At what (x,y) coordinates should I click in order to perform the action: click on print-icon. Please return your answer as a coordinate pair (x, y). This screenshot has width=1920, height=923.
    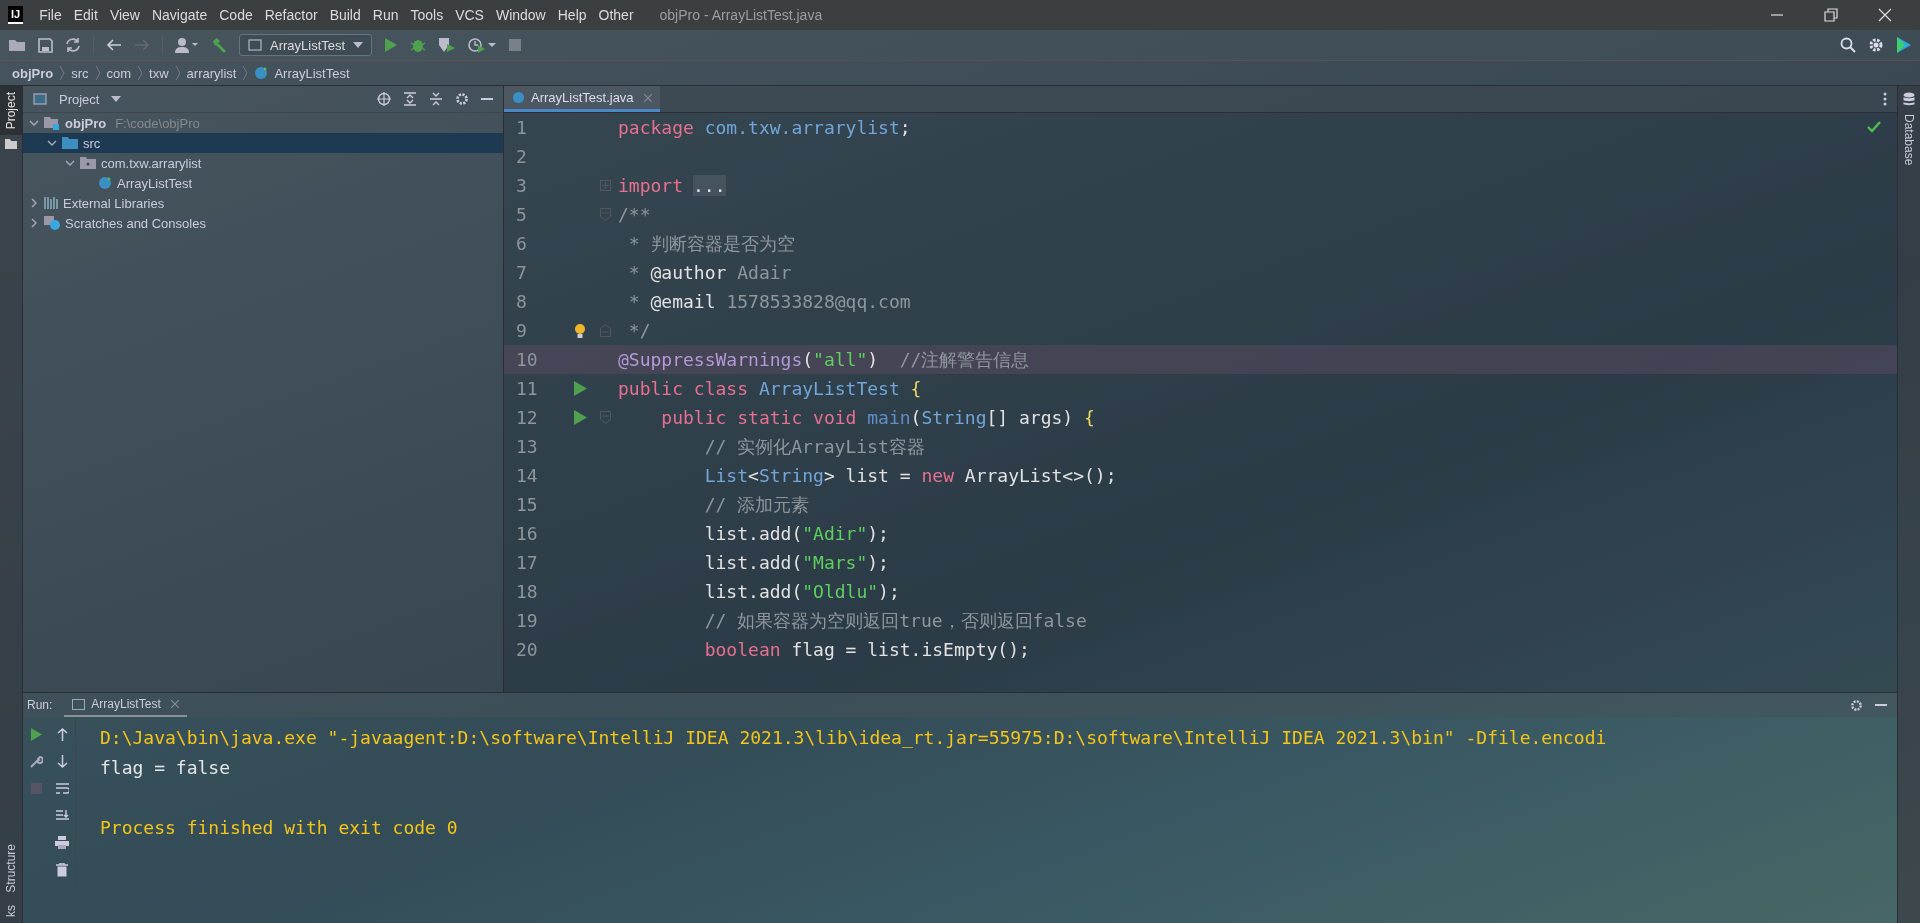
    Looking at the image, I should click on (62, 842).